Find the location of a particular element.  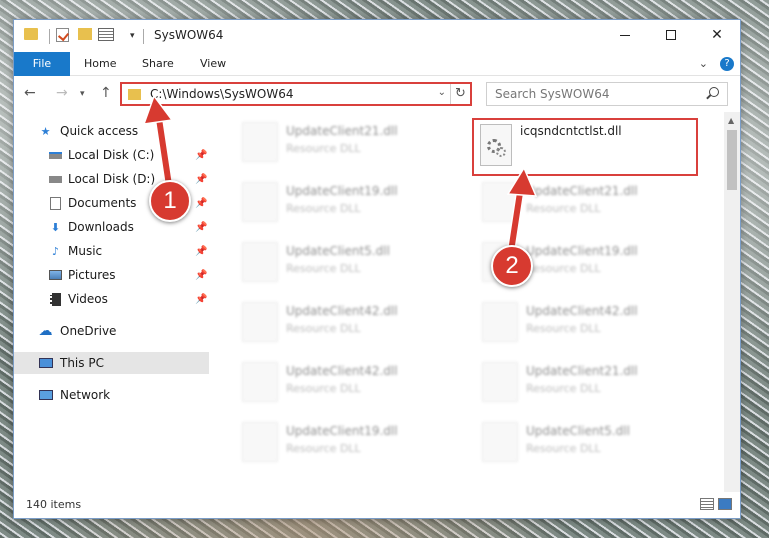

minimize-button is located at coordinates (625, 35).